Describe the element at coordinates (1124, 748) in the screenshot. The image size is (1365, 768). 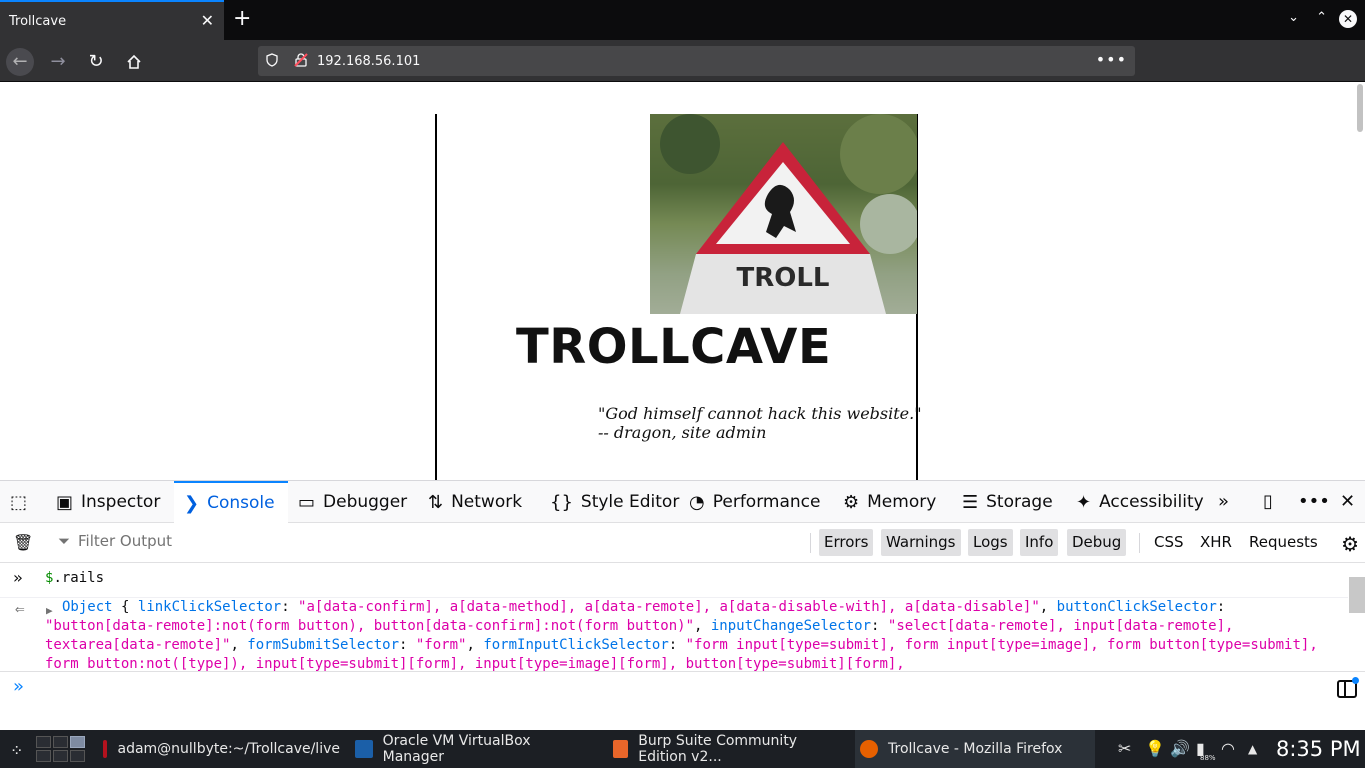
I see `scissors-icon: ✂` at that location.